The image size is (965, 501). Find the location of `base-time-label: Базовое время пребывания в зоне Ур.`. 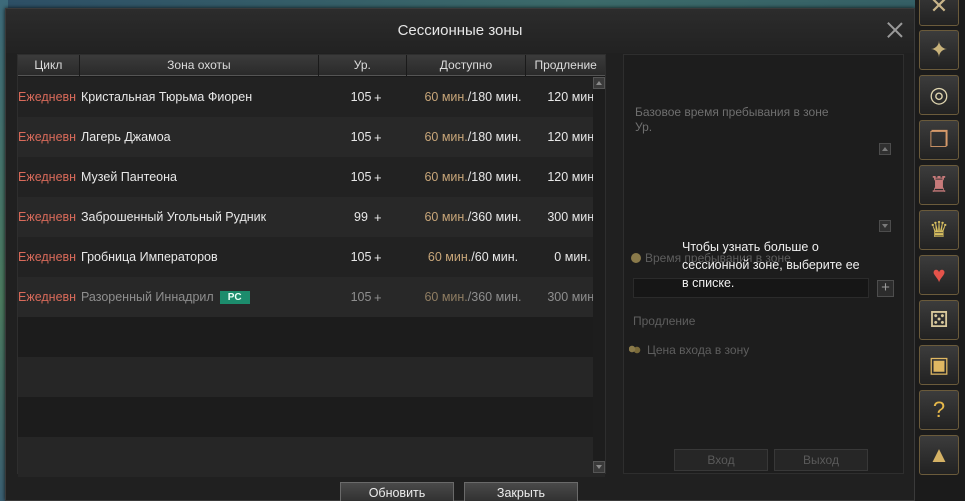

base-time-label: Базовое время пребывания в зоне Ур. is located at coordinates (755, 120).